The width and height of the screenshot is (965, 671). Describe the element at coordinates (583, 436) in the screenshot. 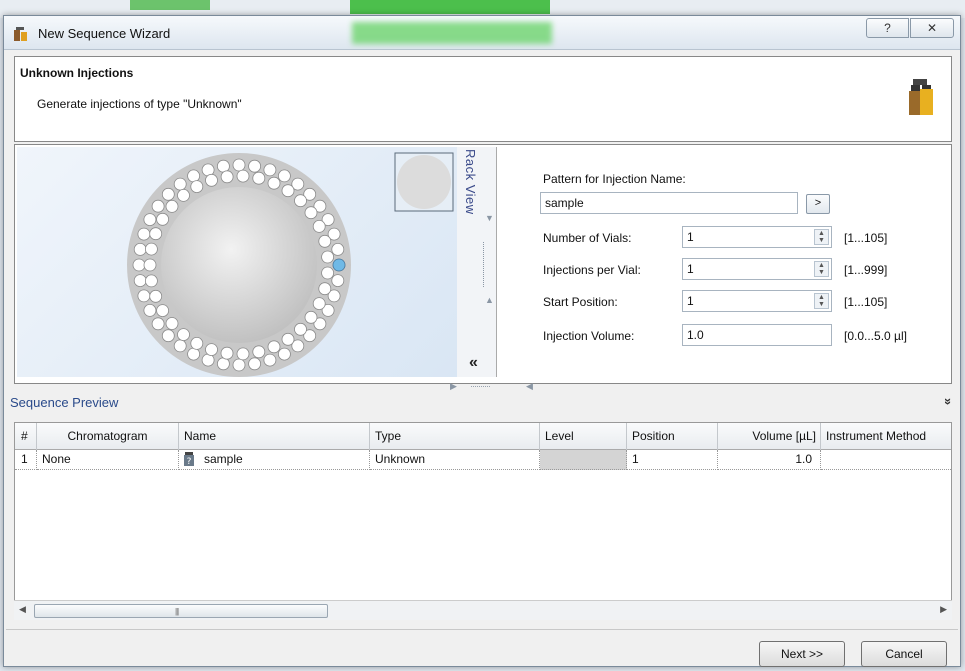

I see `column-header: Level` at that location.